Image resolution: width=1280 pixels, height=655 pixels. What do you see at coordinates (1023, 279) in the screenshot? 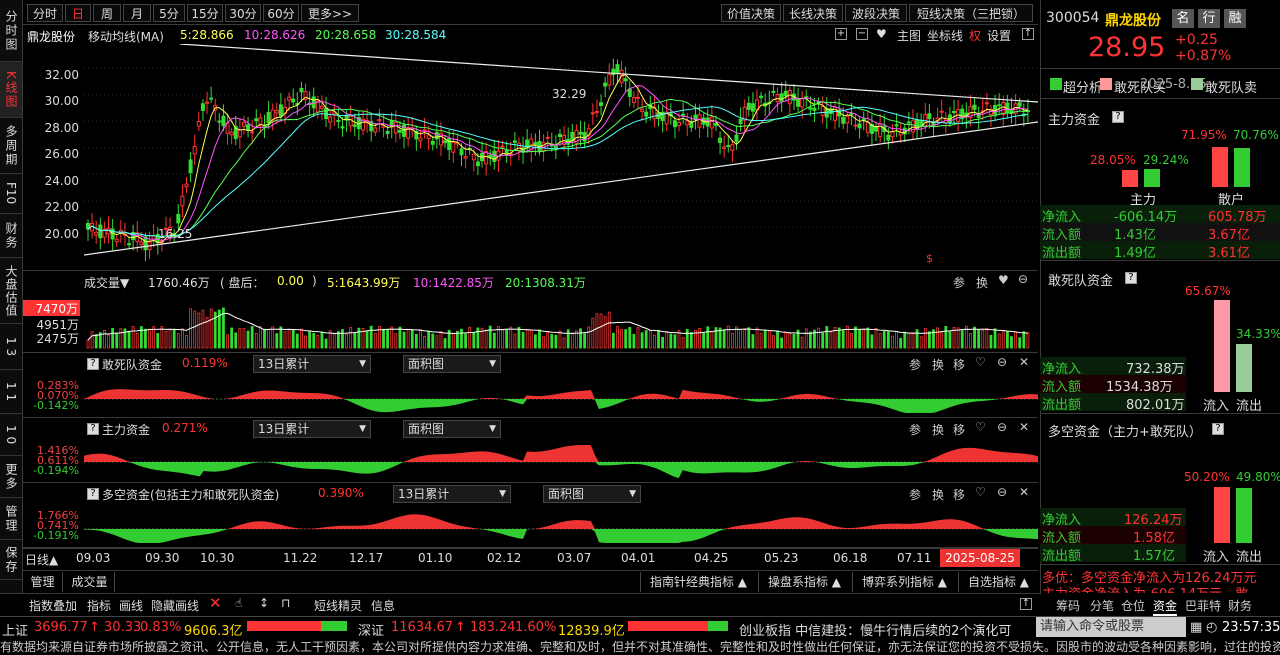
I see `vol-search-icon: ⊖` at bounding box center [1023, 279].